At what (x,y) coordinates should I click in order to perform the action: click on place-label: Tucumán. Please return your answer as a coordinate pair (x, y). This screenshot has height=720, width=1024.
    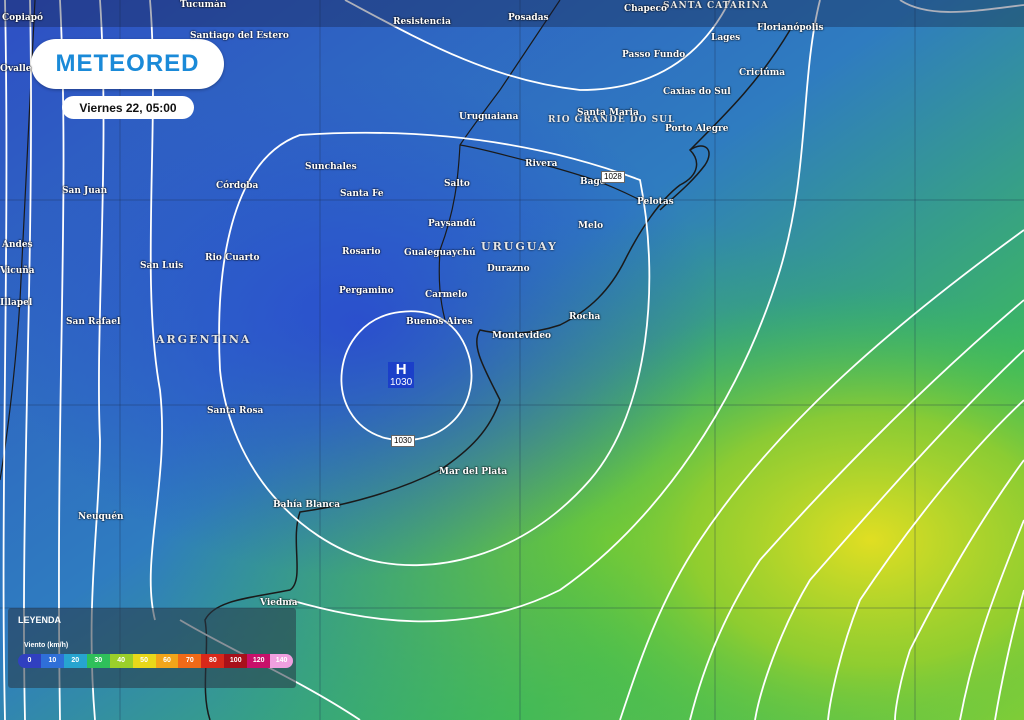
    Looking at the image, I should click on (203, 5).